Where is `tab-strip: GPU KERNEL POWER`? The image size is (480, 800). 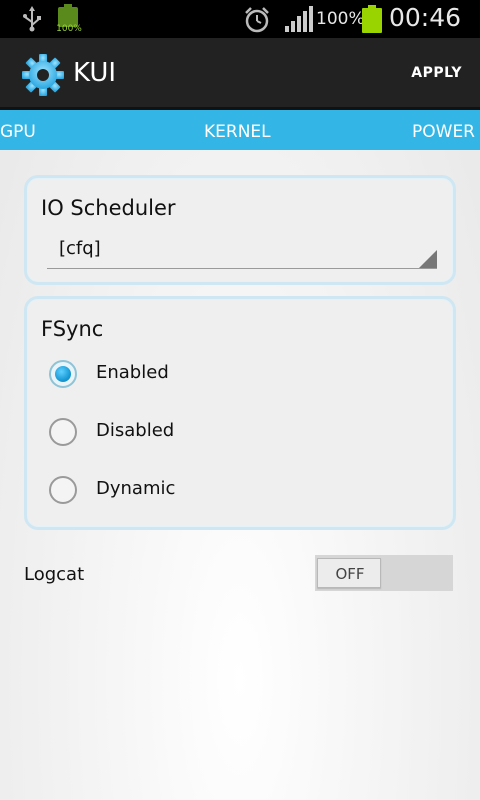 tab-strip: GPU KERNEL POWER is located at coordinates (240, 130).